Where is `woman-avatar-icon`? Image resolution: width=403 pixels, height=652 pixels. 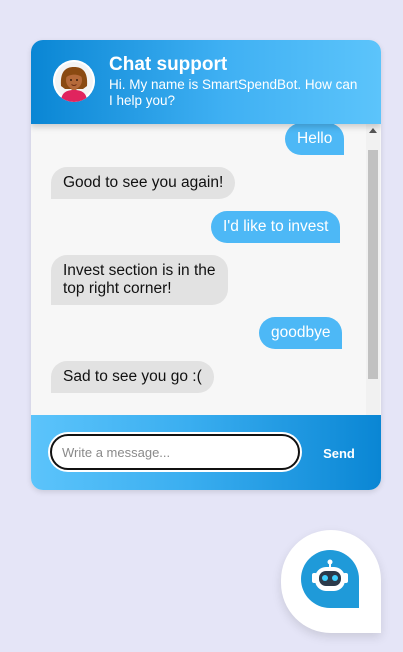
woman-avatar-icon is located at coordinates (74, 81).